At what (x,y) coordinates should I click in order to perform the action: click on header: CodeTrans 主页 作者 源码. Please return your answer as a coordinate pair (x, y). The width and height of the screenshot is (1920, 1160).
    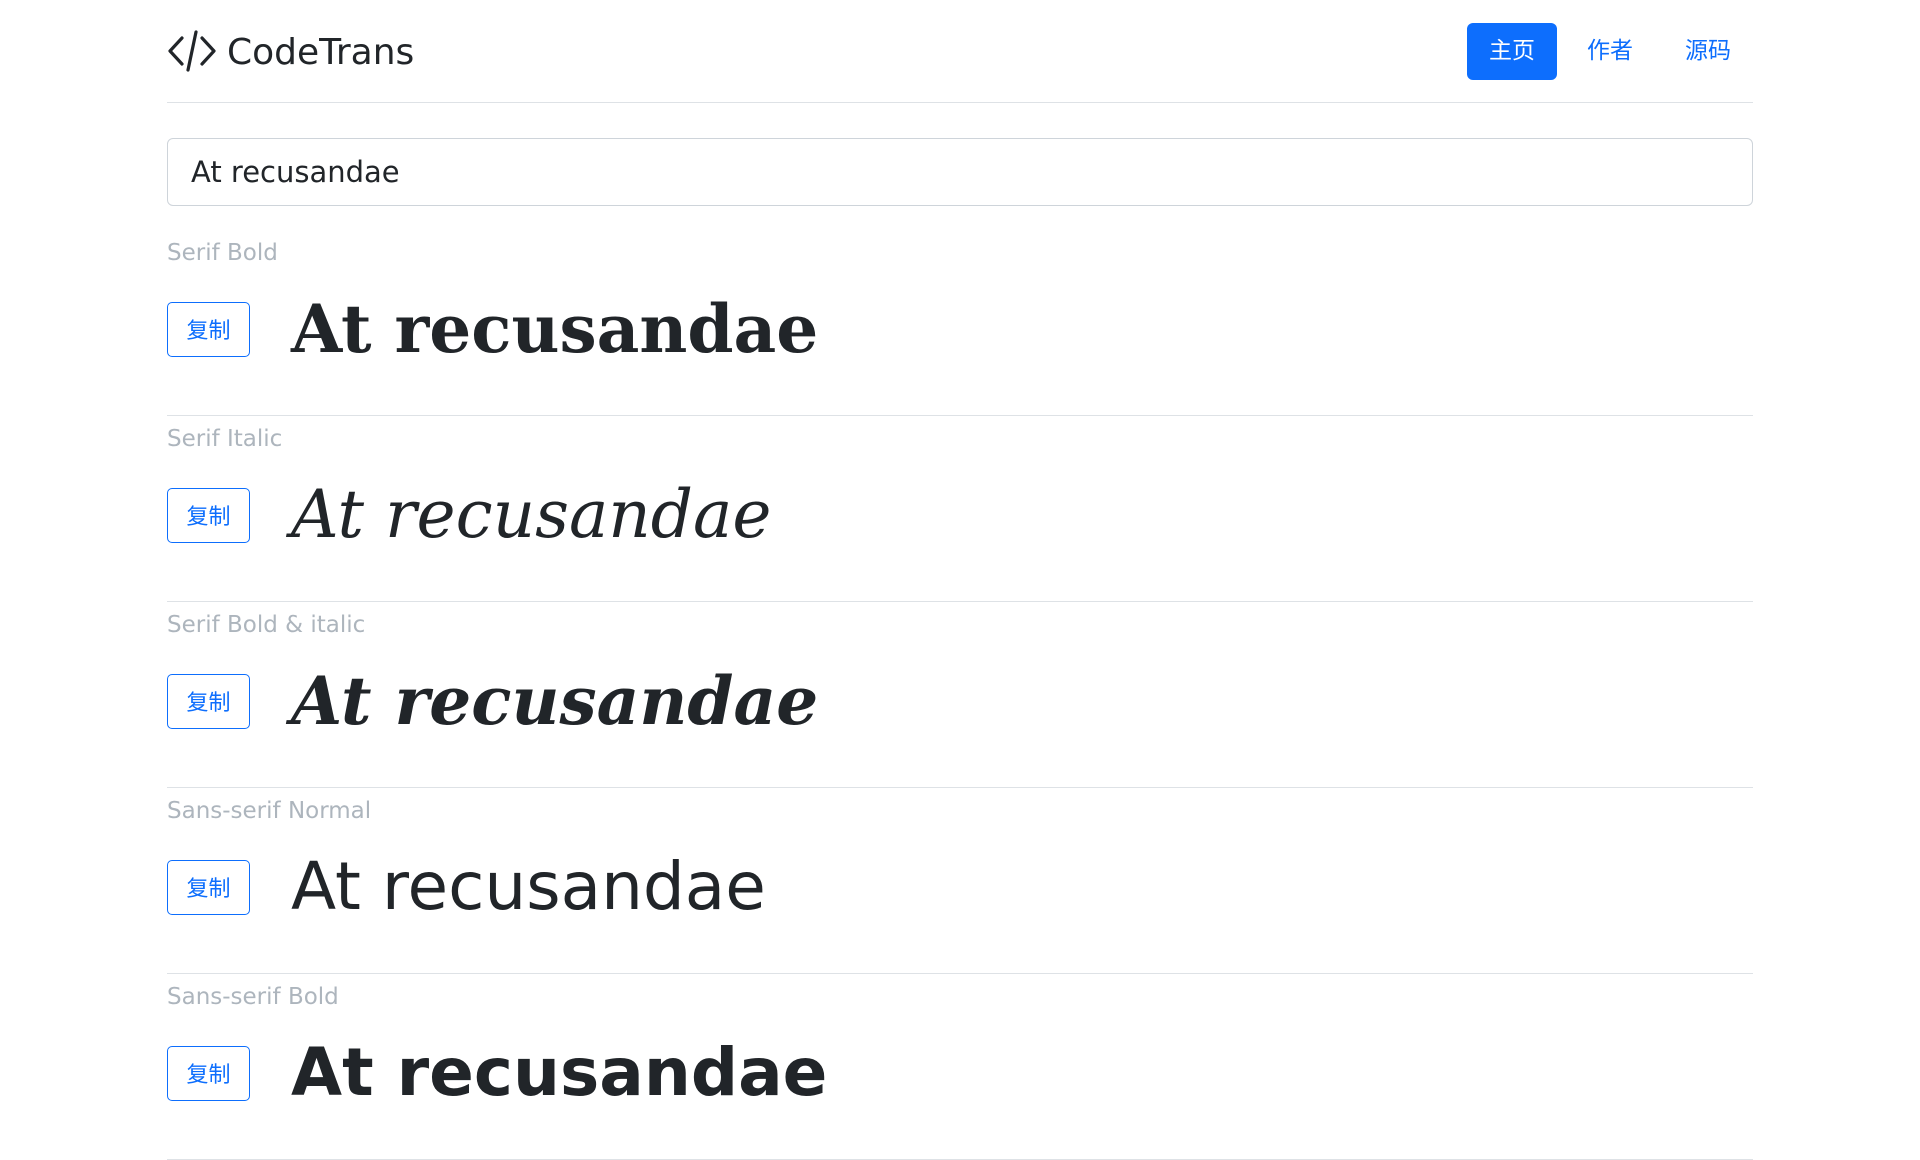
    Looking at the image, I should click on (960, 51).